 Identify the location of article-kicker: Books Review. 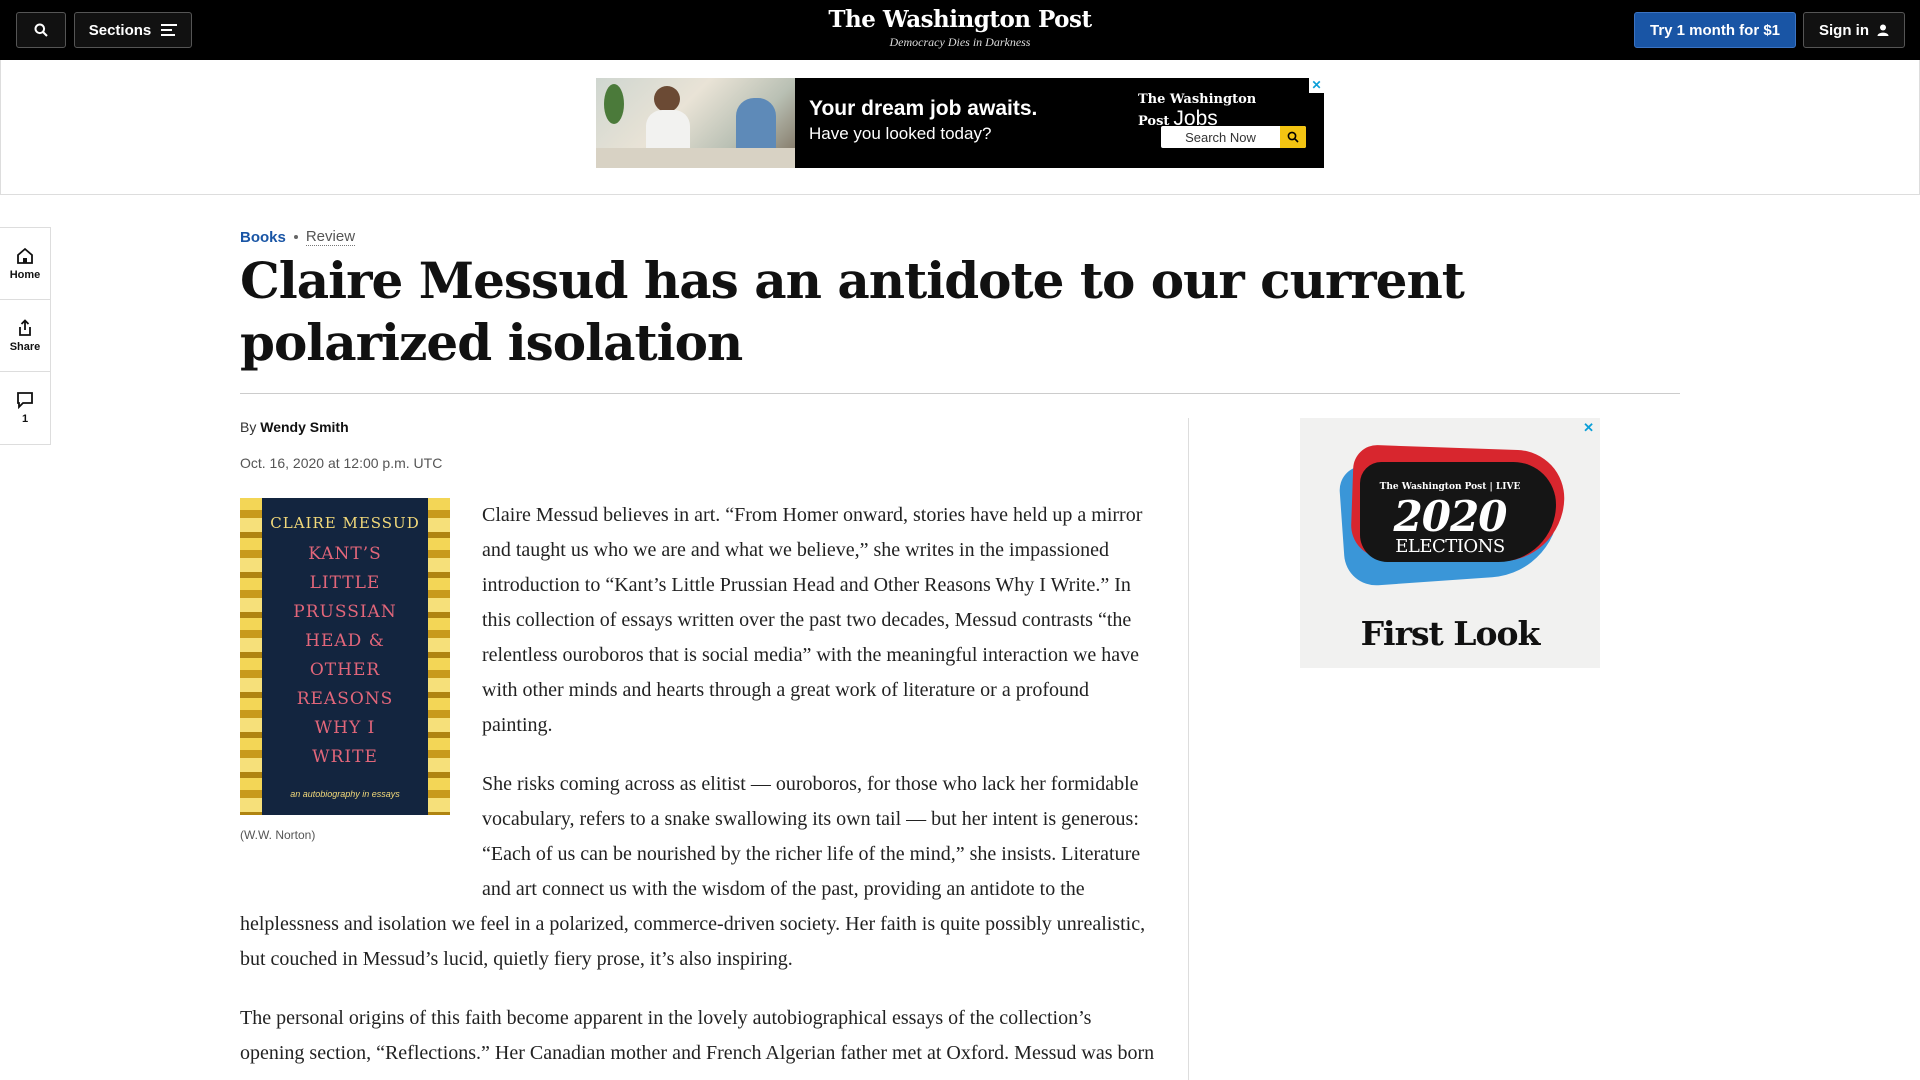
(298, 237).